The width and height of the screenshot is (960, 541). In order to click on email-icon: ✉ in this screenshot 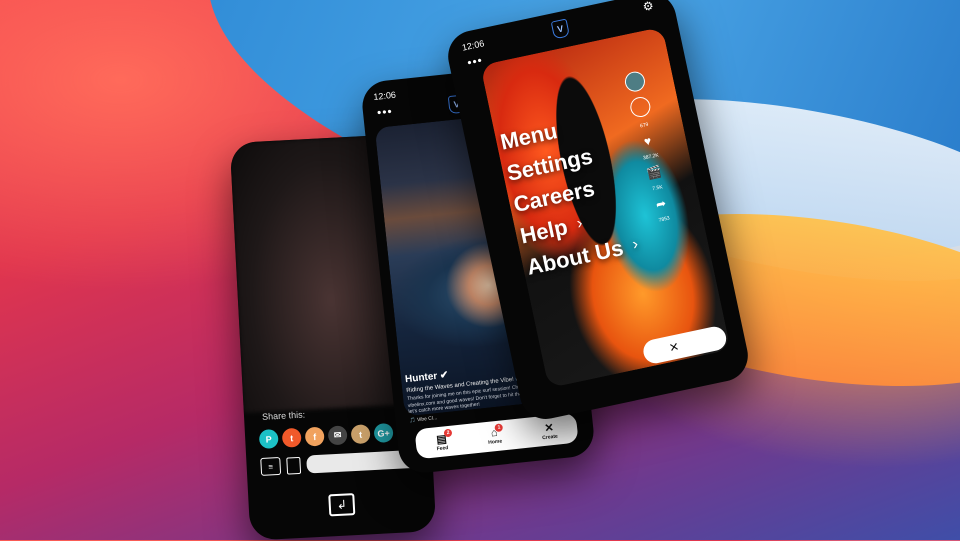, I will do `click(337, 435)`.